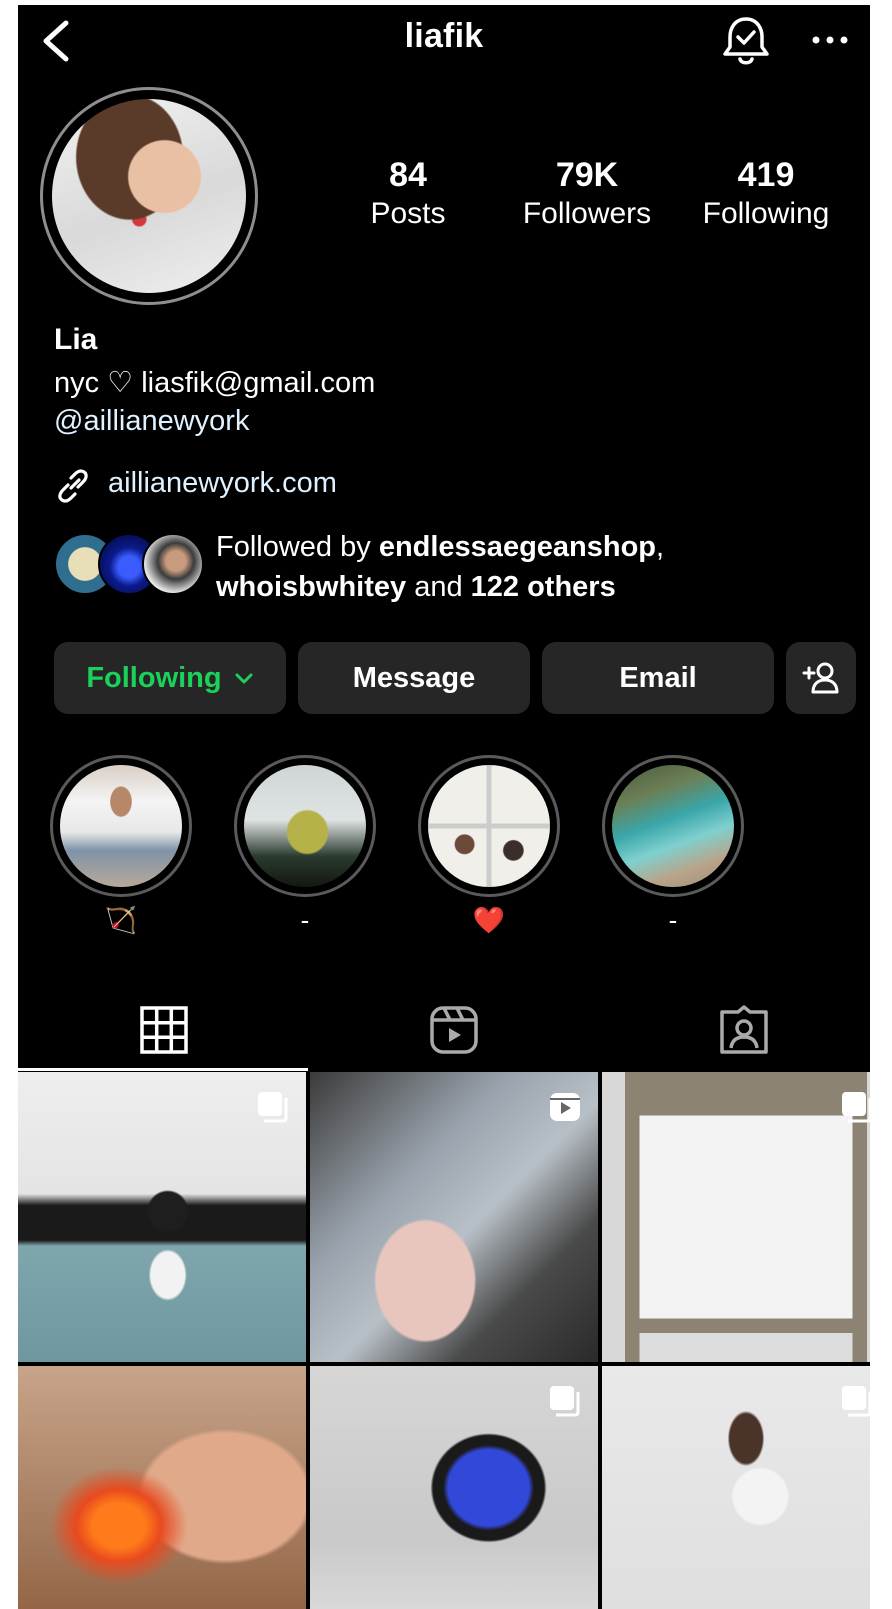 The width and height of the screenshot is (892, 1609). I want to click on add-user-button, so click(821, 678).